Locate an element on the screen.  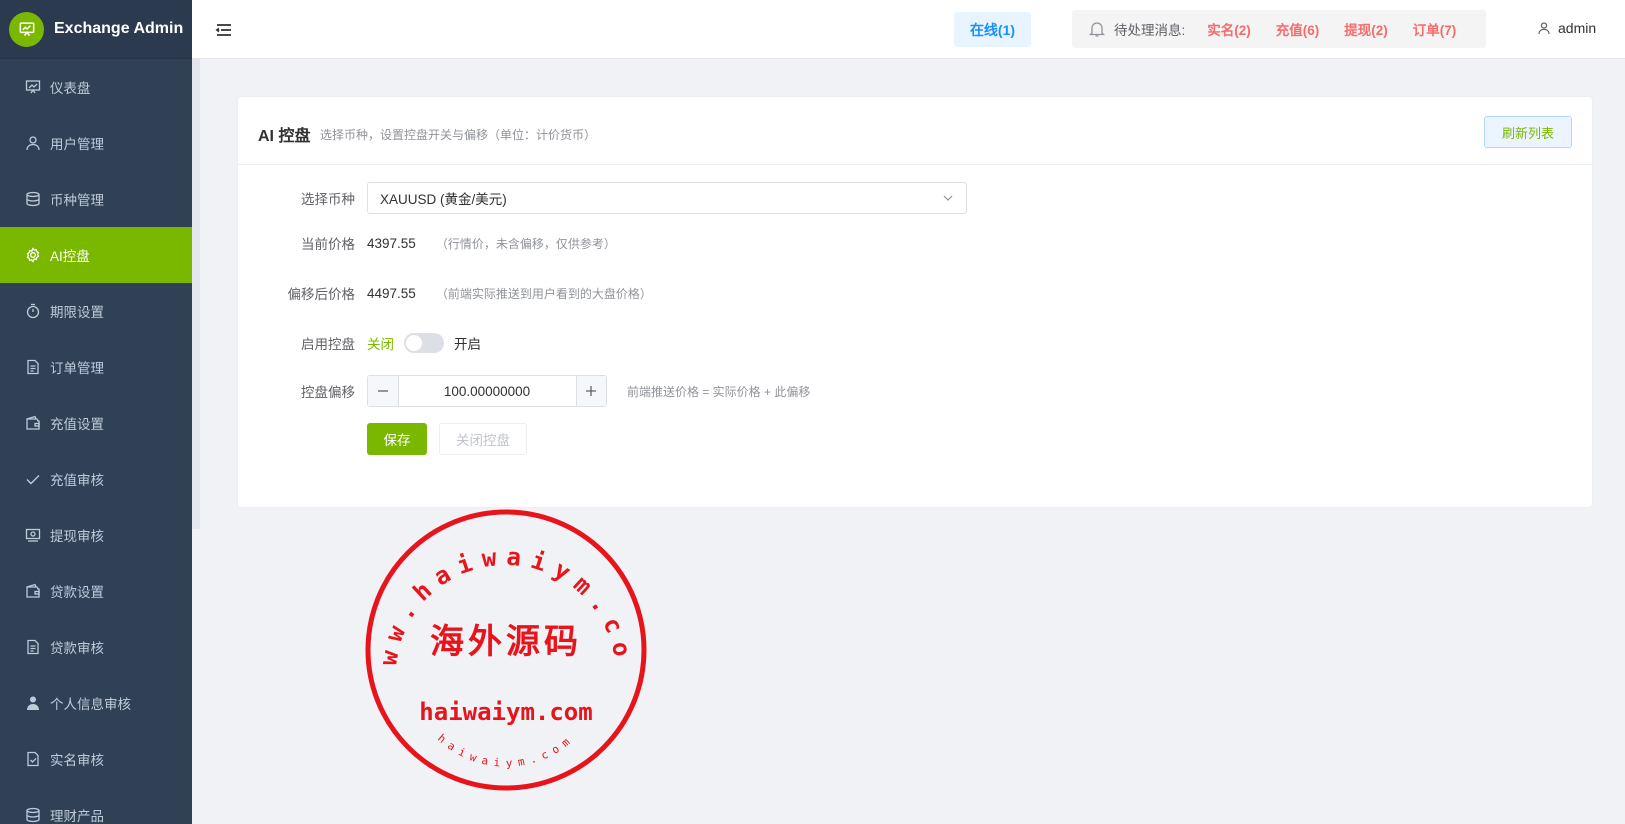
current-price-hint: （行情价，未含偏移，仅供参考） is located at coordinates (525, 243).